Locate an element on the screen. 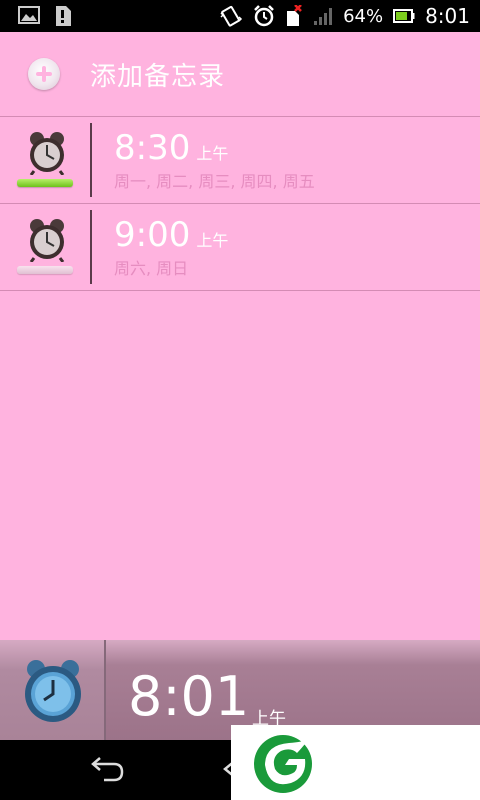 The width and height of the screenshot is (480, 800). alarm-item: 9:00 上午 周六, 周日 is located at coordinates (240, 247).